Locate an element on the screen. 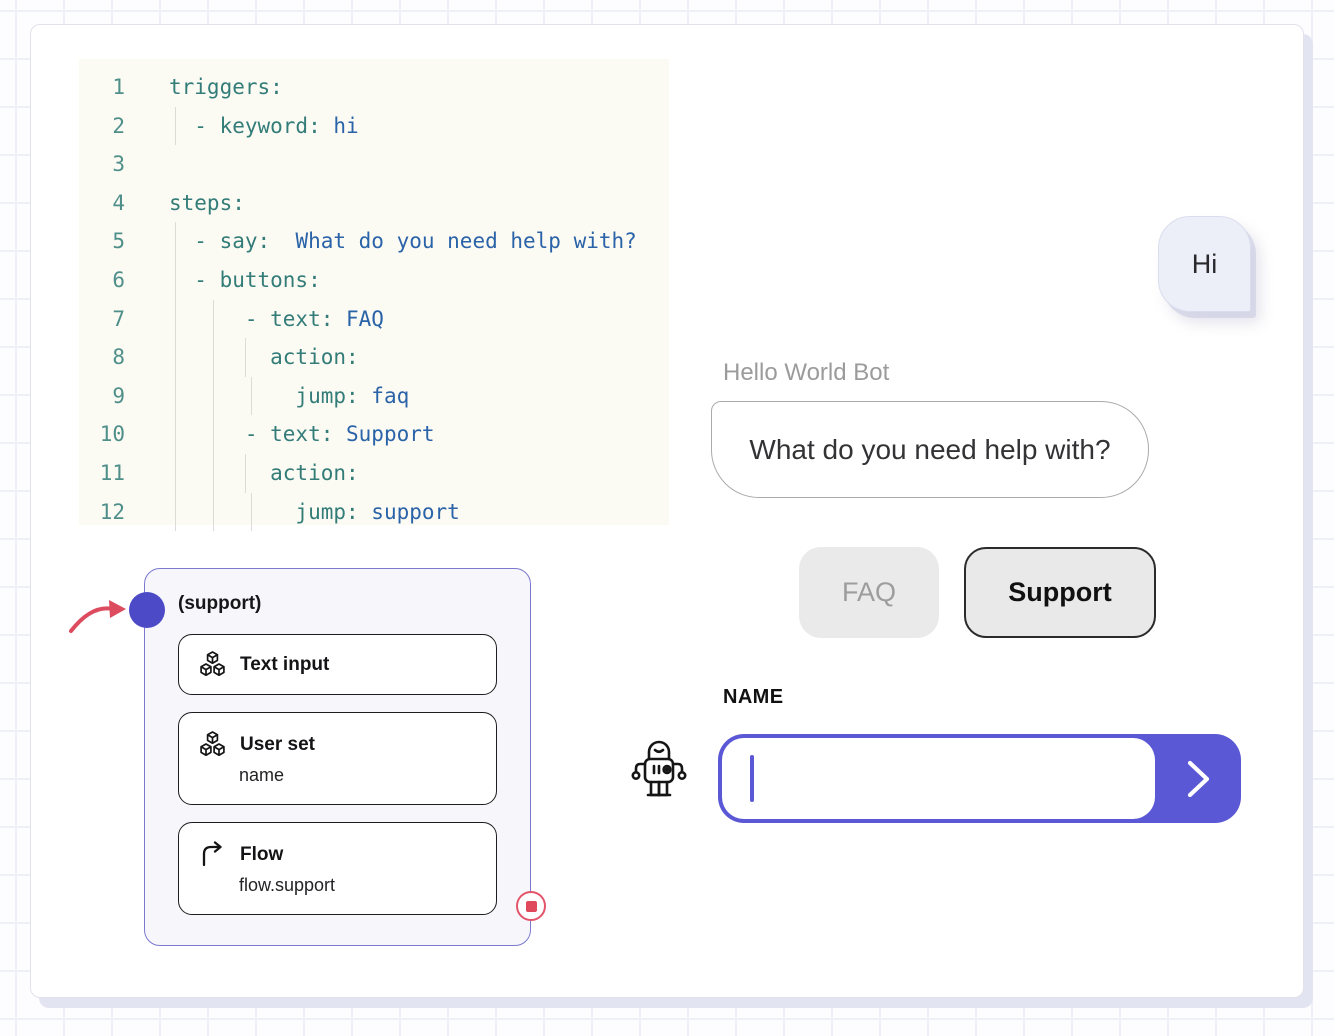 The width and height of the screenshot is (1334, 1036). code-line: 4 steps: is located at coordinates (374, 203).